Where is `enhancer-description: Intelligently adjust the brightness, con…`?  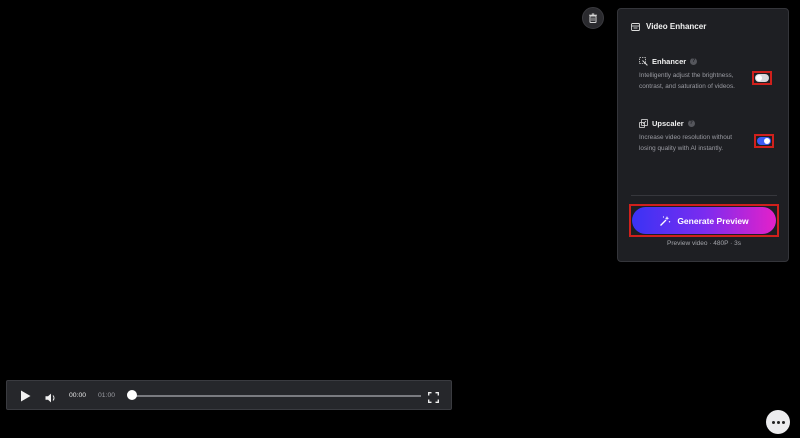
enhancer-description: Intelligently adjust the brightness, con… is located at coordinates (687, 81).